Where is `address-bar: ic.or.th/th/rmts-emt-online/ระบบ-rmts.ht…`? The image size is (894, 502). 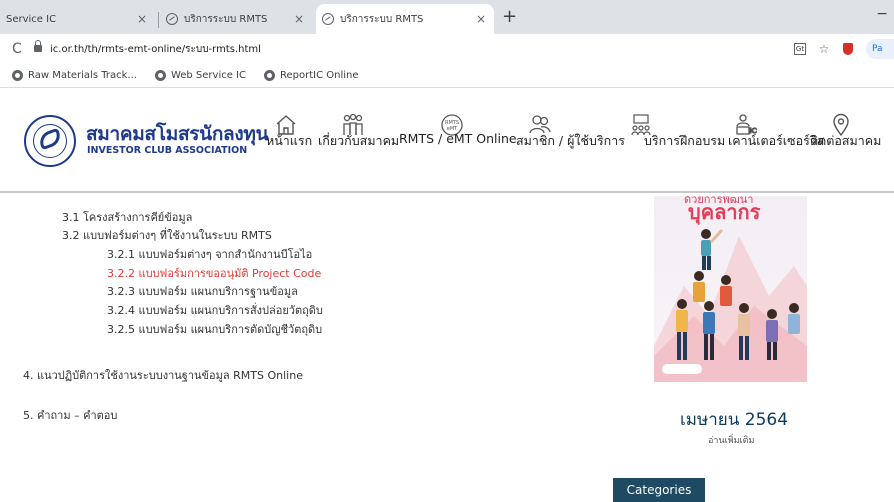
address-bar: ic.or.th/th/rmts-emt-online/ระบบ-rmts.ht… is located at coordinates (155, 49).